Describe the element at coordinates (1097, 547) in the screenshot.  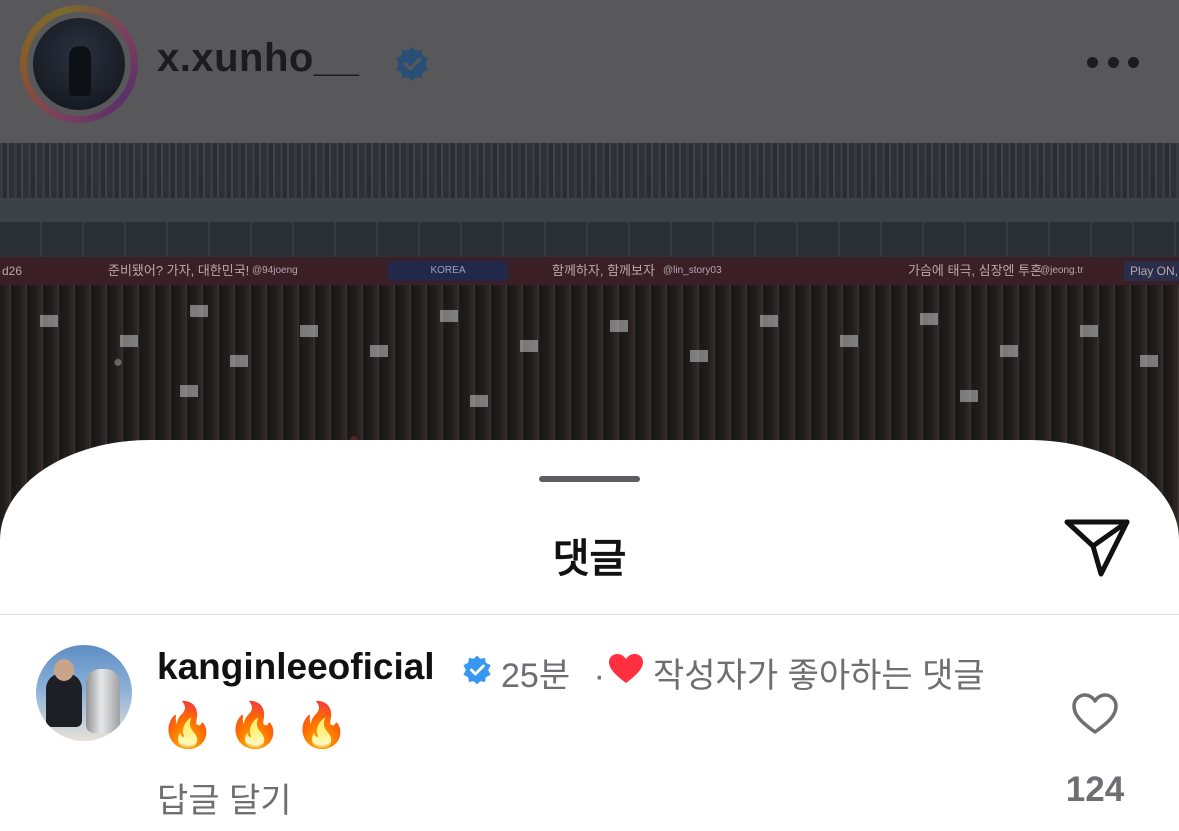
I see `send-icon` at that location.